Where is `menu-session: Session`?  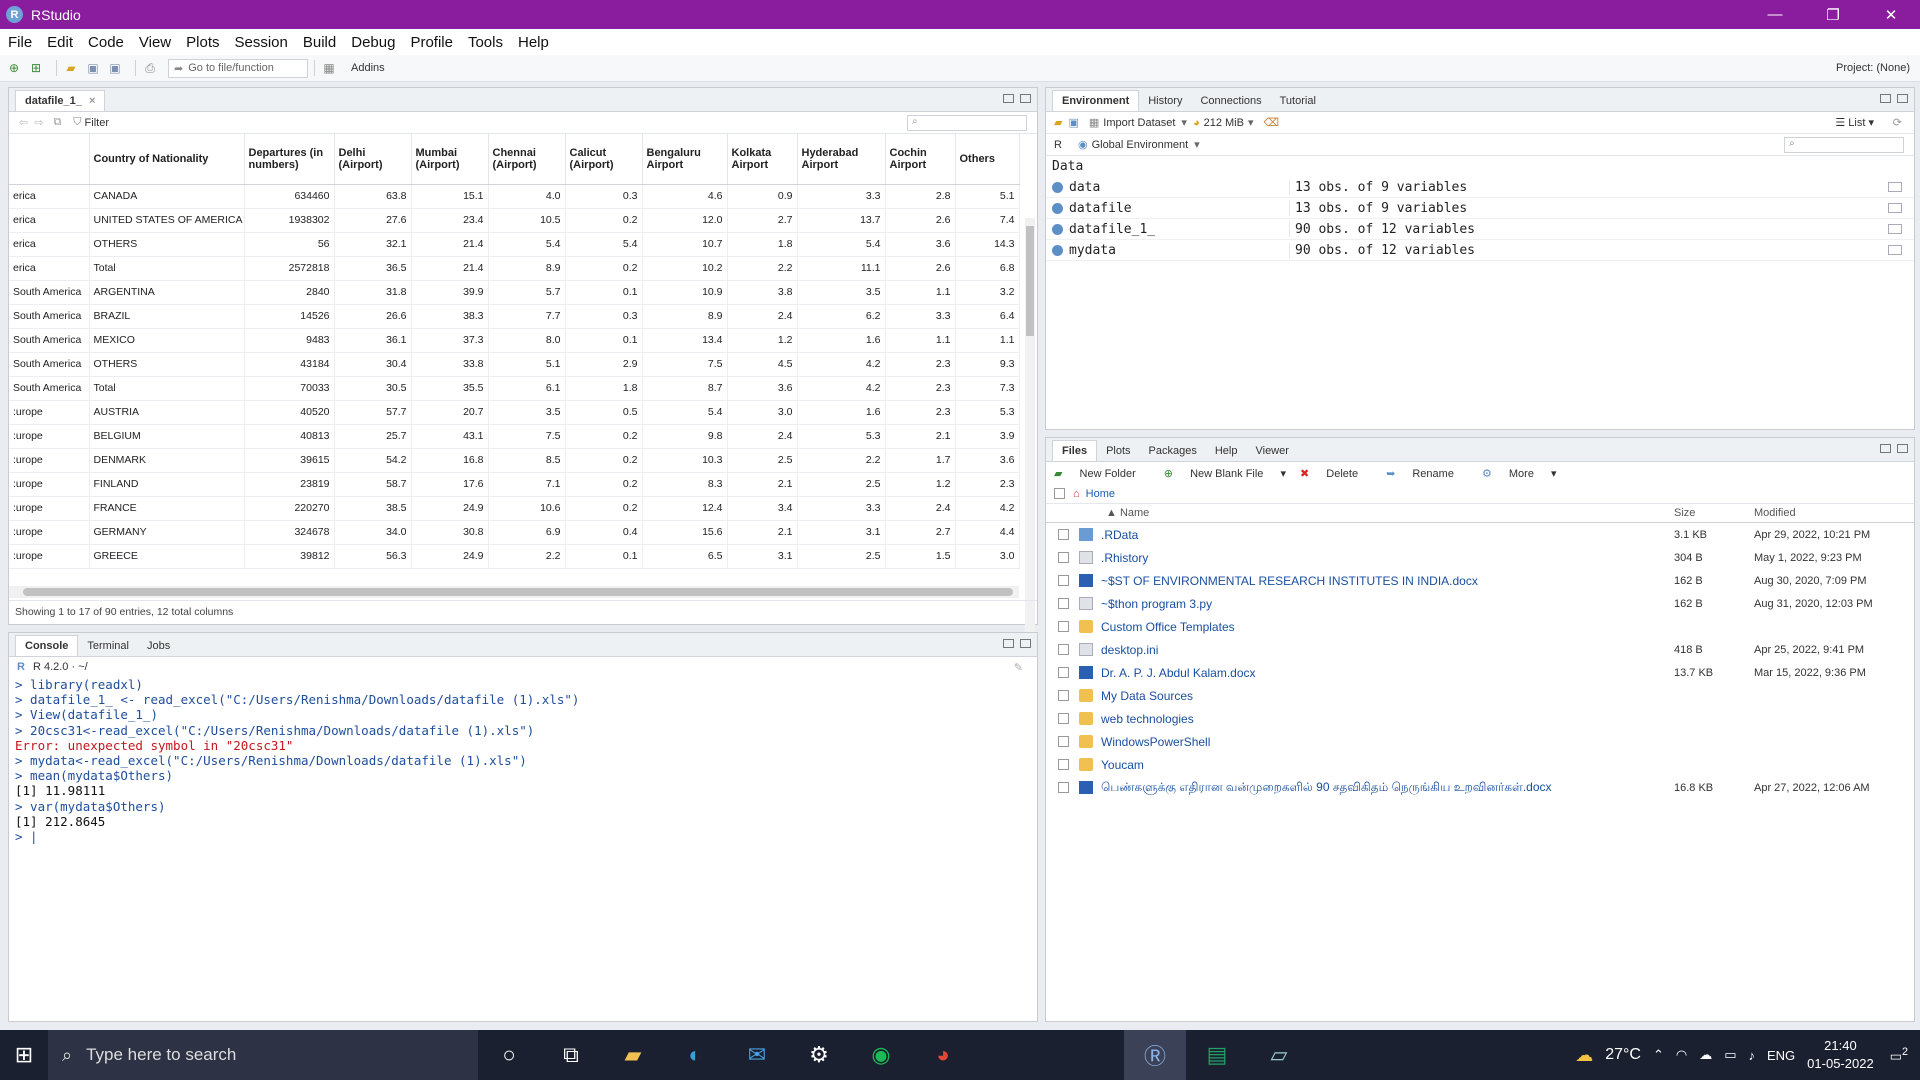
menu-session: Session is located at coordinates (261, 42).